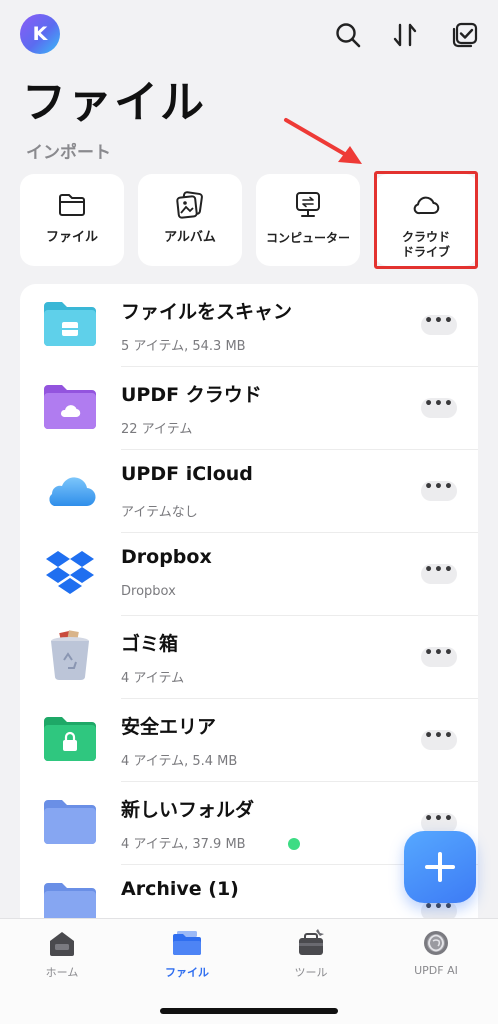  Describe the element at coordinates (62, 972) in the screenshot. I see `tab-label: ホーム` at that location.